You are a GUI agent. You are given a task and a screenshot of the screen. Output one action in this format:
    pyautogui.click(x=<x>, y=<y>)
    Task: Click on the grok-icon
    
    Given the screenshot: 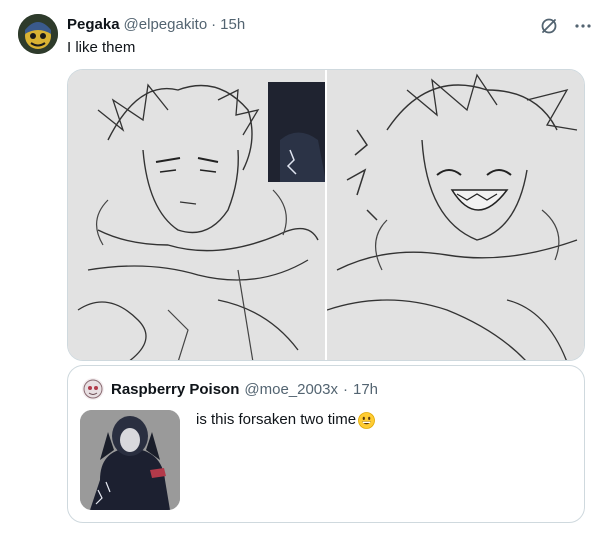 What is the action you would take?
    pyautogui.click(x=549, y=26)
    